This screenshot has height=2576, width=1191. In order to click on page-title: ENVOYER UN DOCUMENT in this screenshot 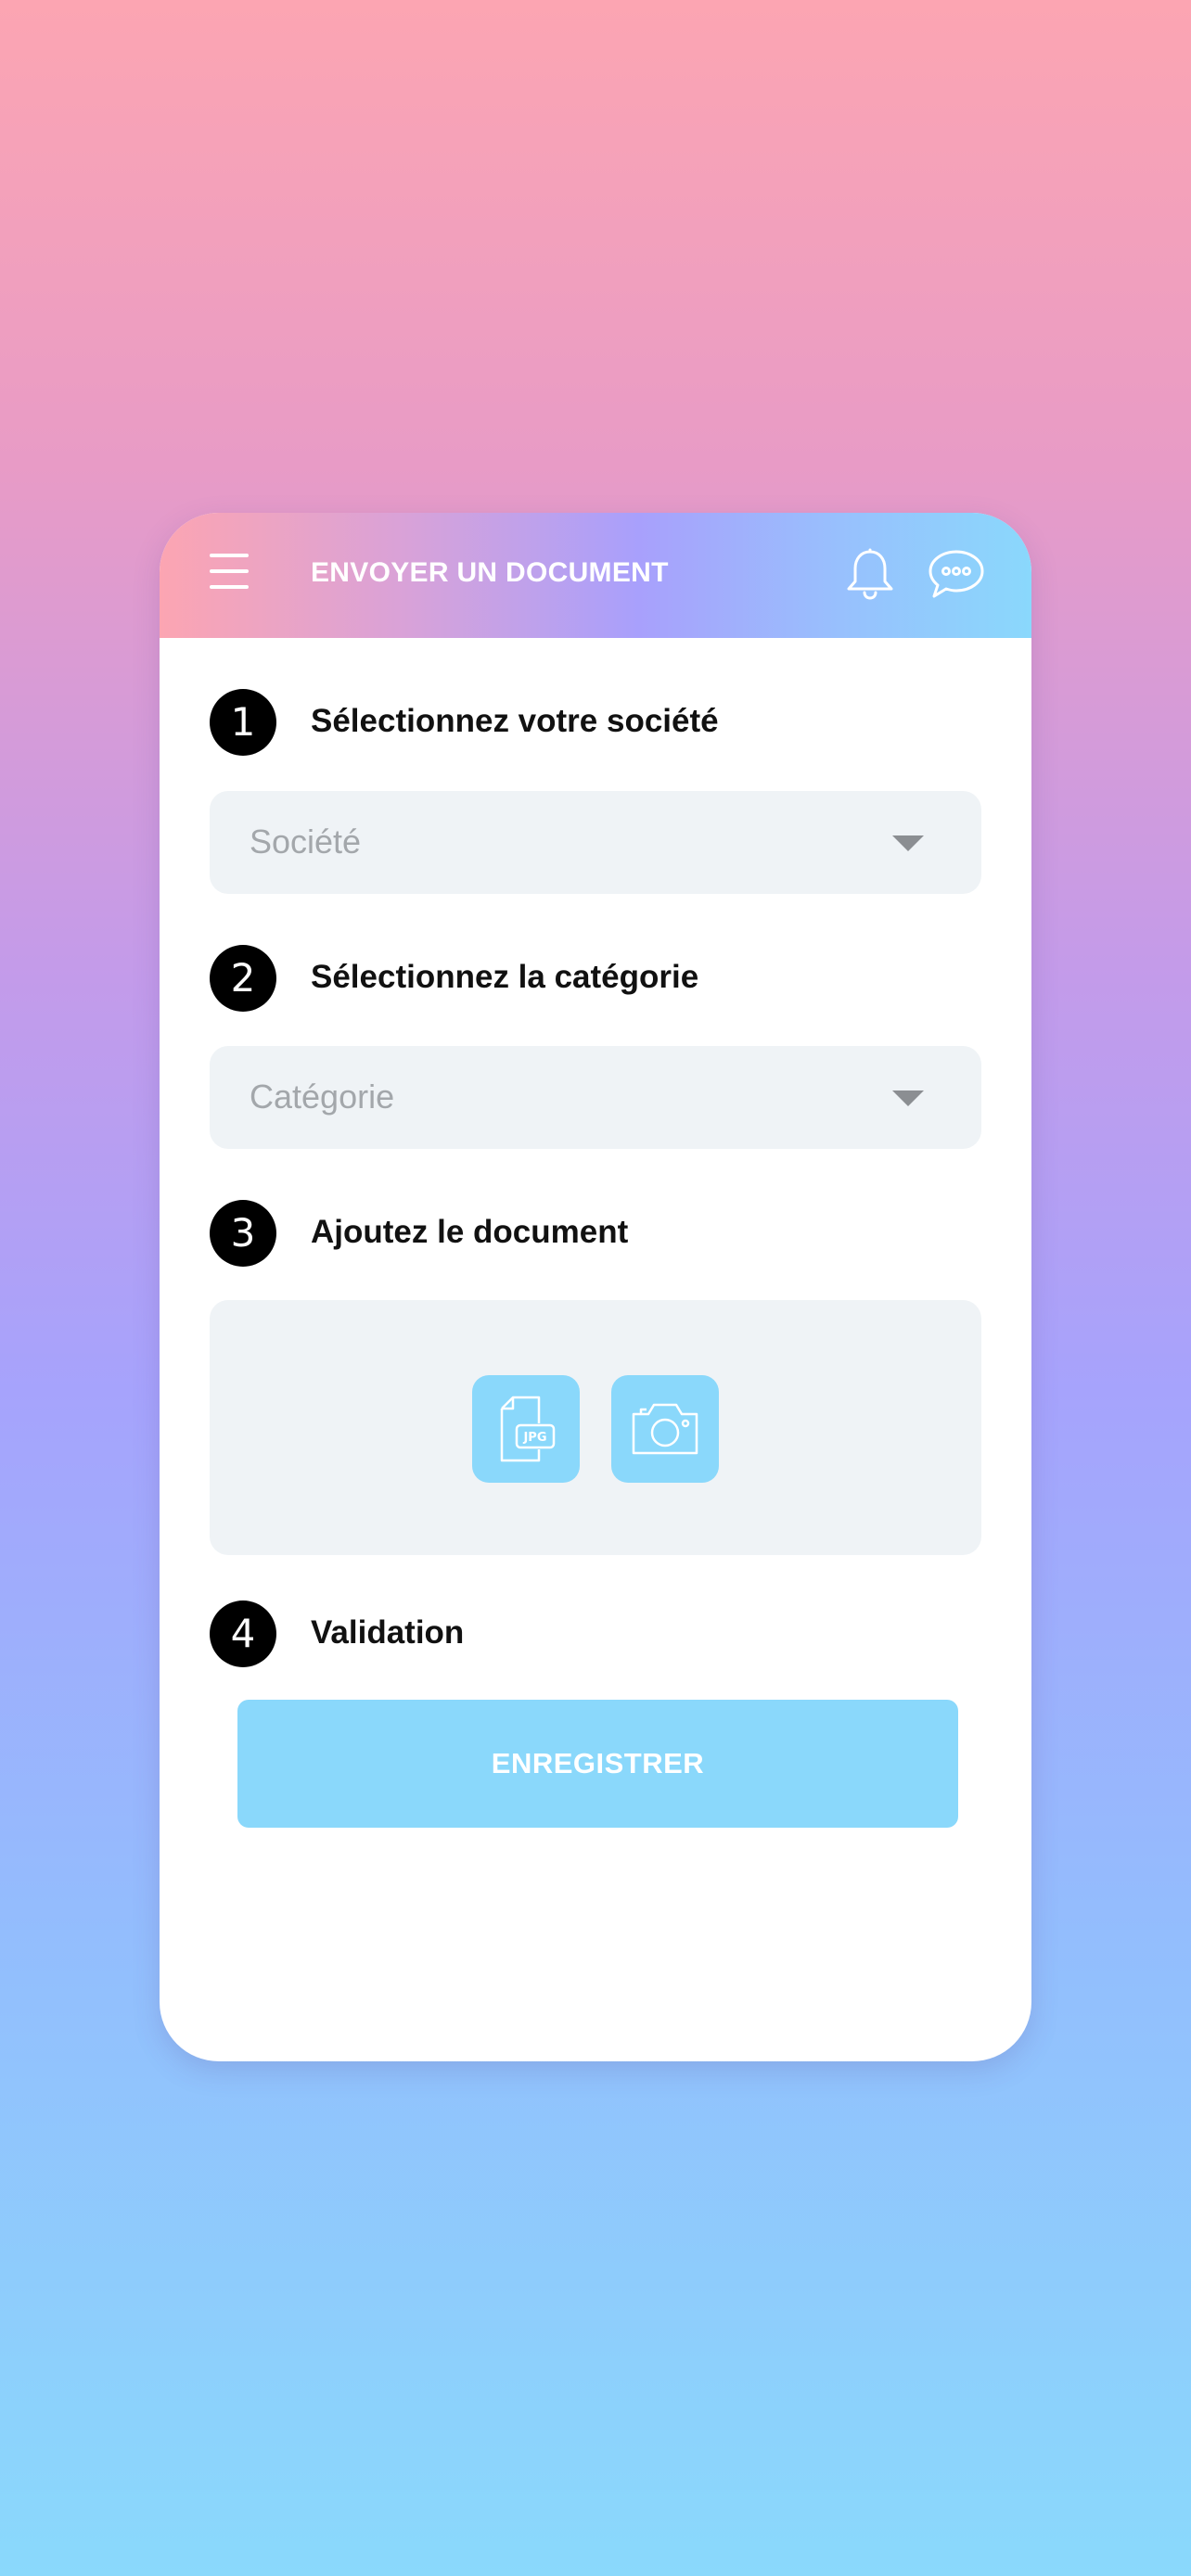, I will do `click(490, 572)`.